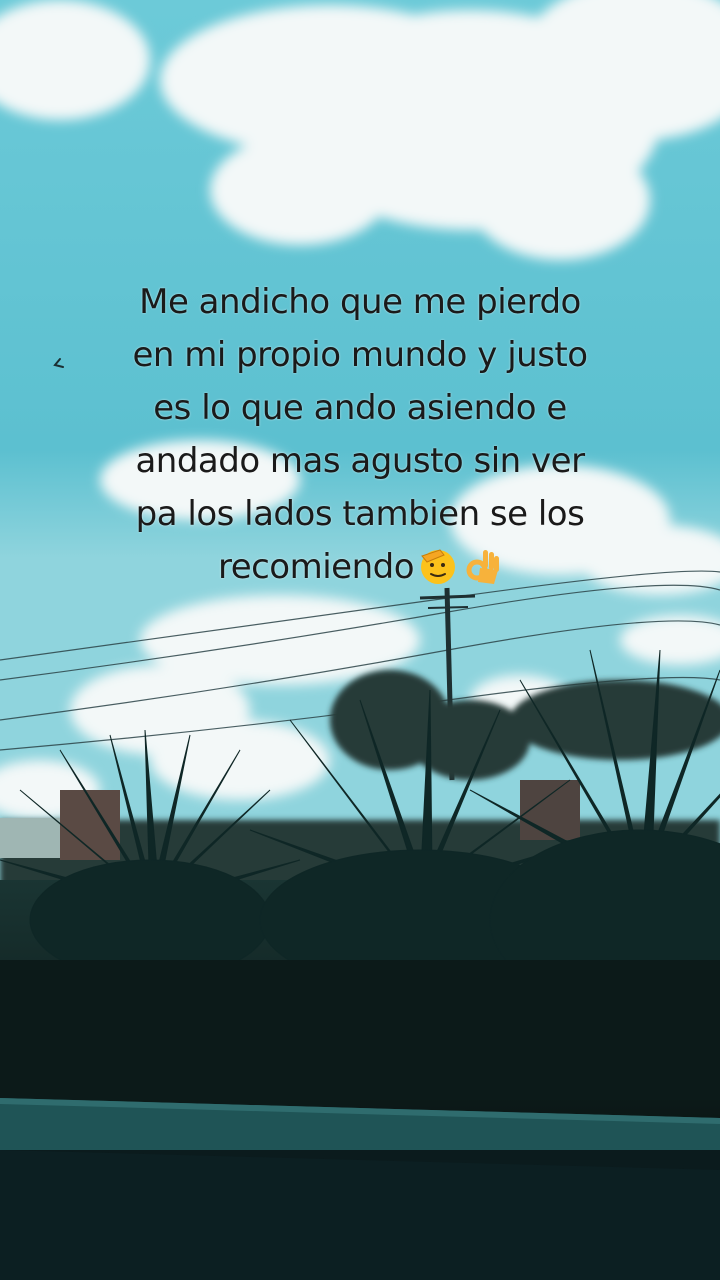 The width and height of the screenshot is (720, 1280). I want to click on caption-line: es lo que ando asiendo e, so click(360, 408).